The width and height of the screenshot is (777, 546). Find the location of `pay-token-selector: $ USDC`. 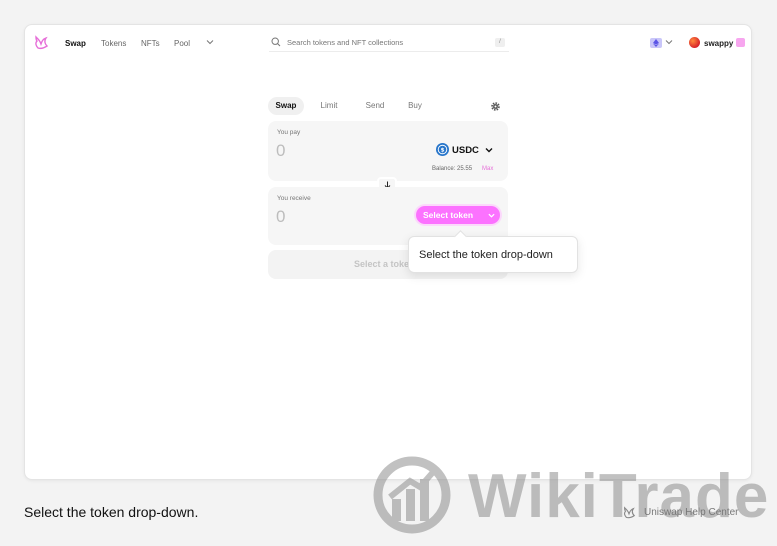

pay-token-selector: $ USDC is located at coordinates (465, 150).